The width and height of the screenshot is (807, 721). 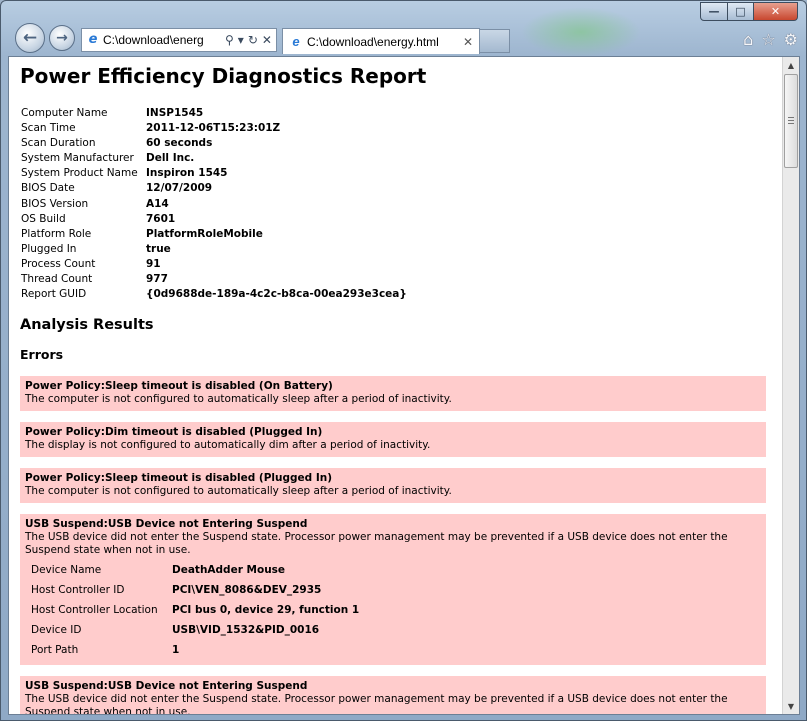 I want to click on detail-key: Device ID, so click(x=56, y=629).